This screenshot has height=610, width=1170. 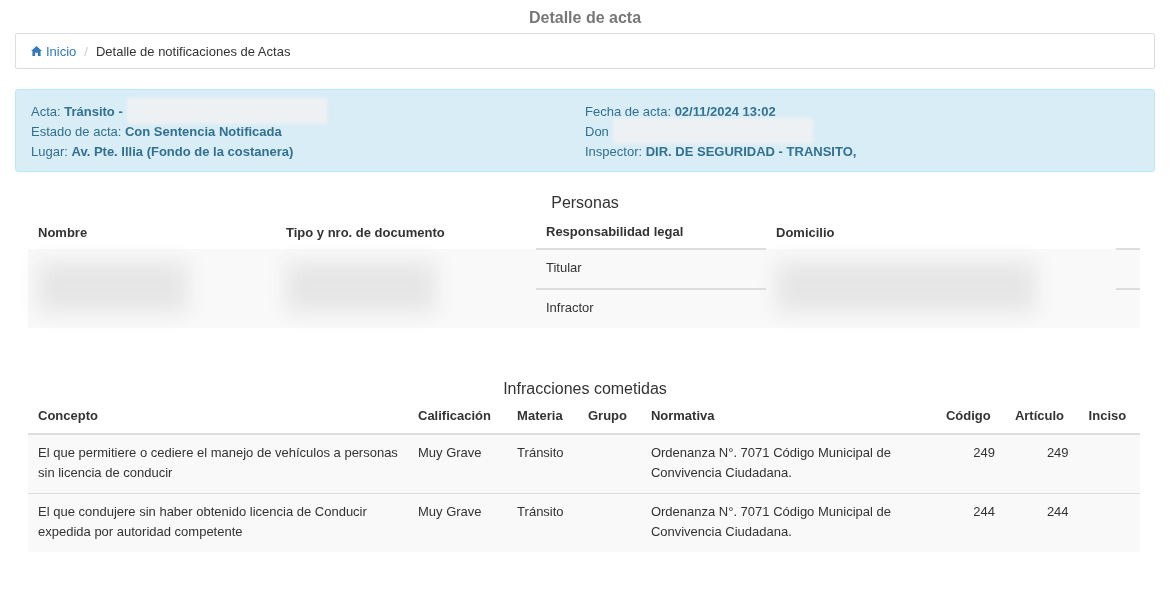 What do you see at coordinates (585, 18) in the screenshot?
I see `page-title: Detalle de acta` at bounding box center [585, 18].